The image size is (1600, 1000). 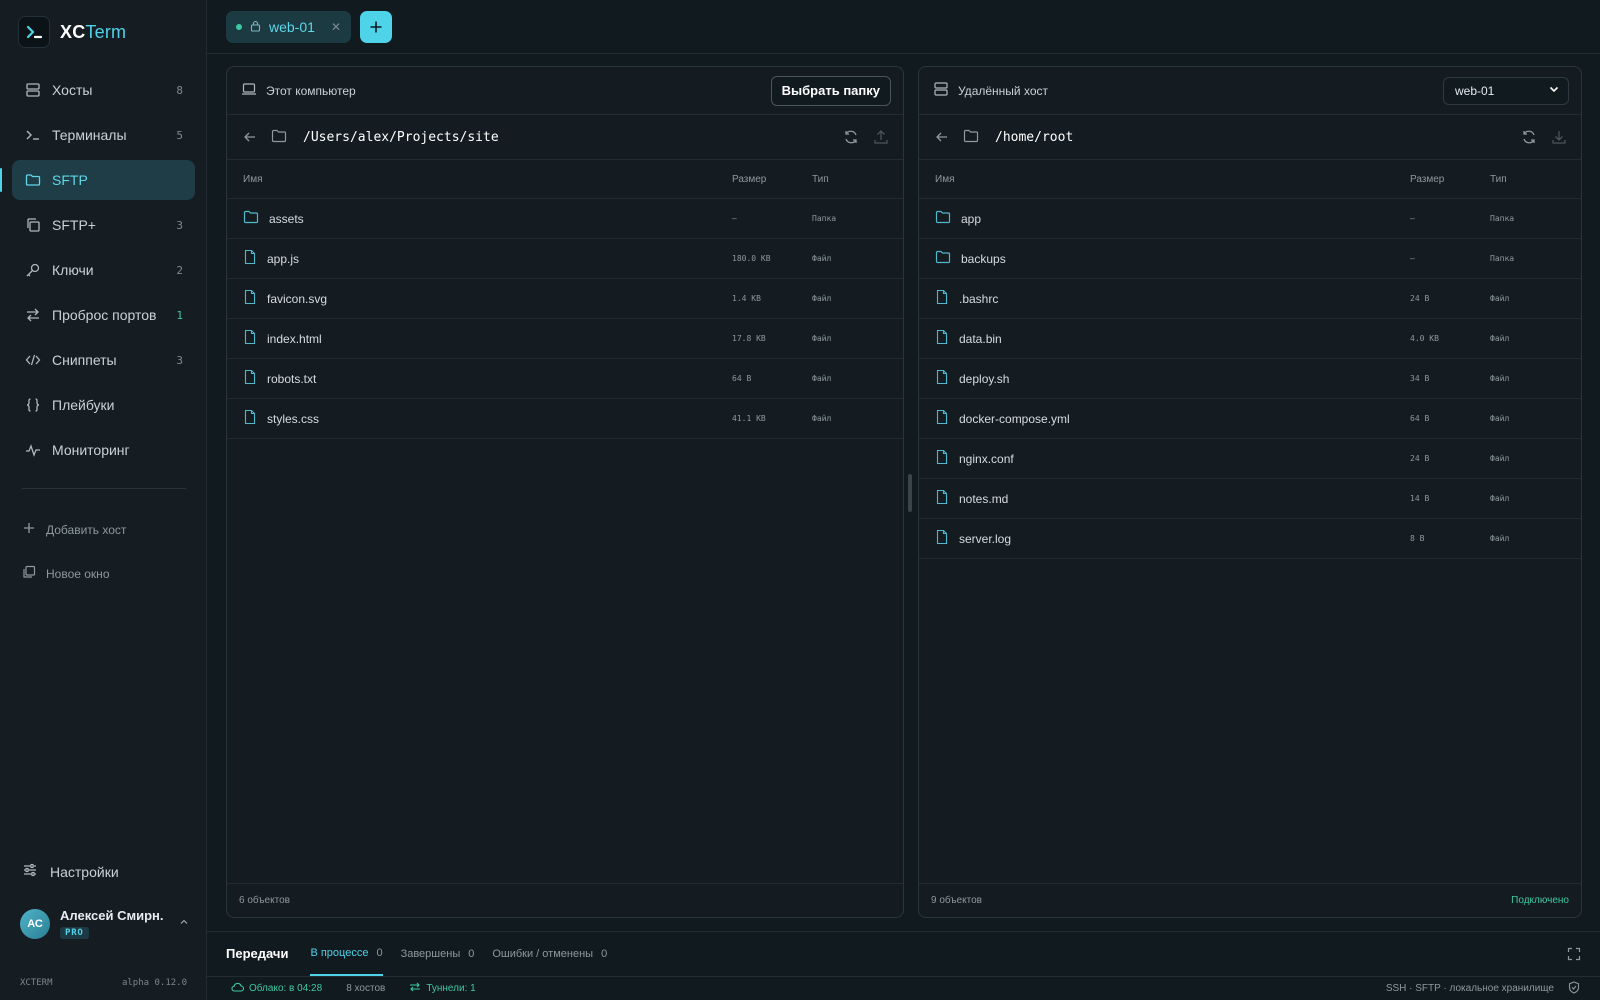 What do you see at coordinates (72, 32) in the screenshot?
I see `brand: XCTerm` at bounding box center [72, 32].